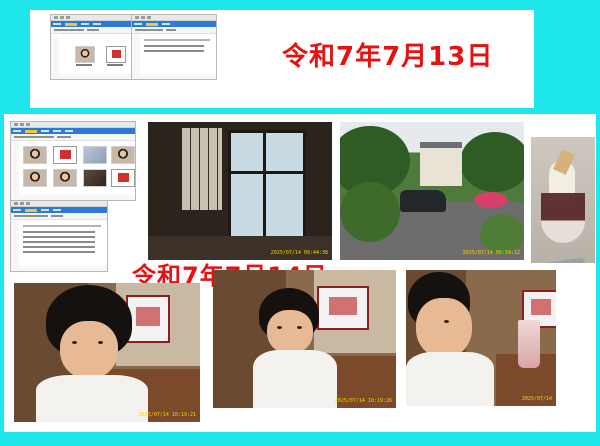 Image resolution: width=600 pixels, height=446 pixels. I want to click on photo-parfait, so click(563, 200).